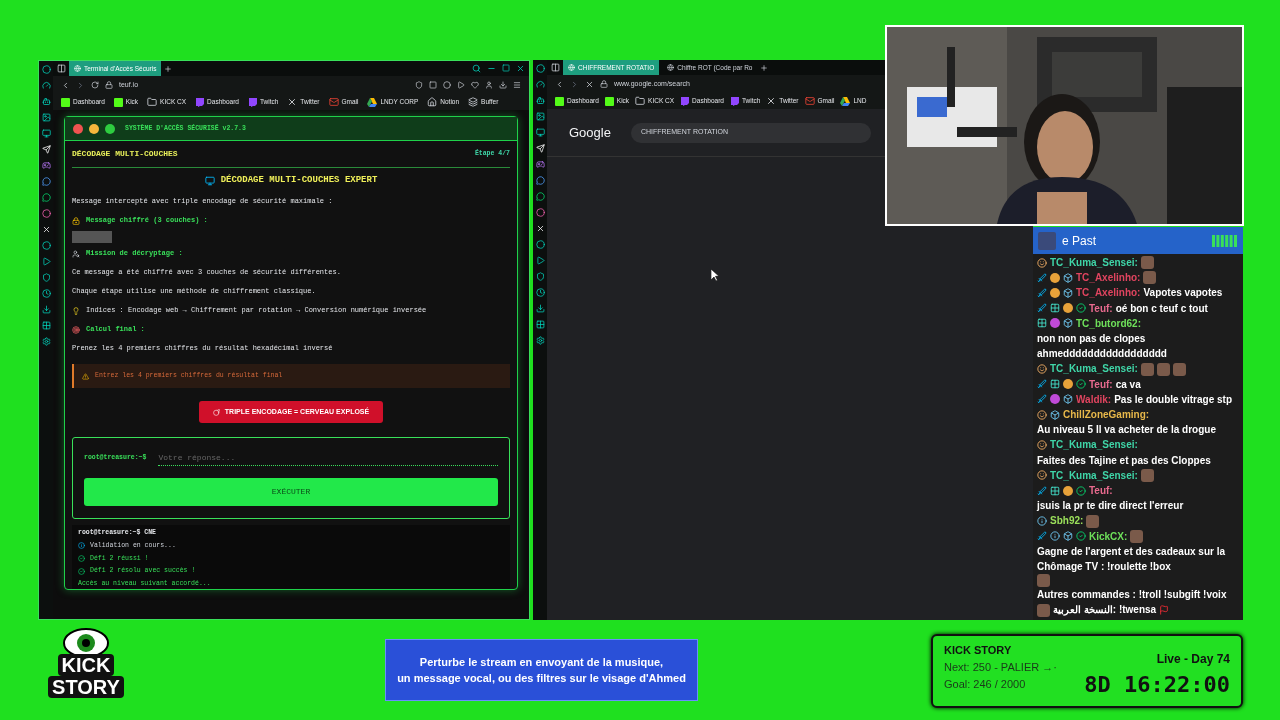  I want to click on live-day: Live - Day 74, so click(1193, 659).